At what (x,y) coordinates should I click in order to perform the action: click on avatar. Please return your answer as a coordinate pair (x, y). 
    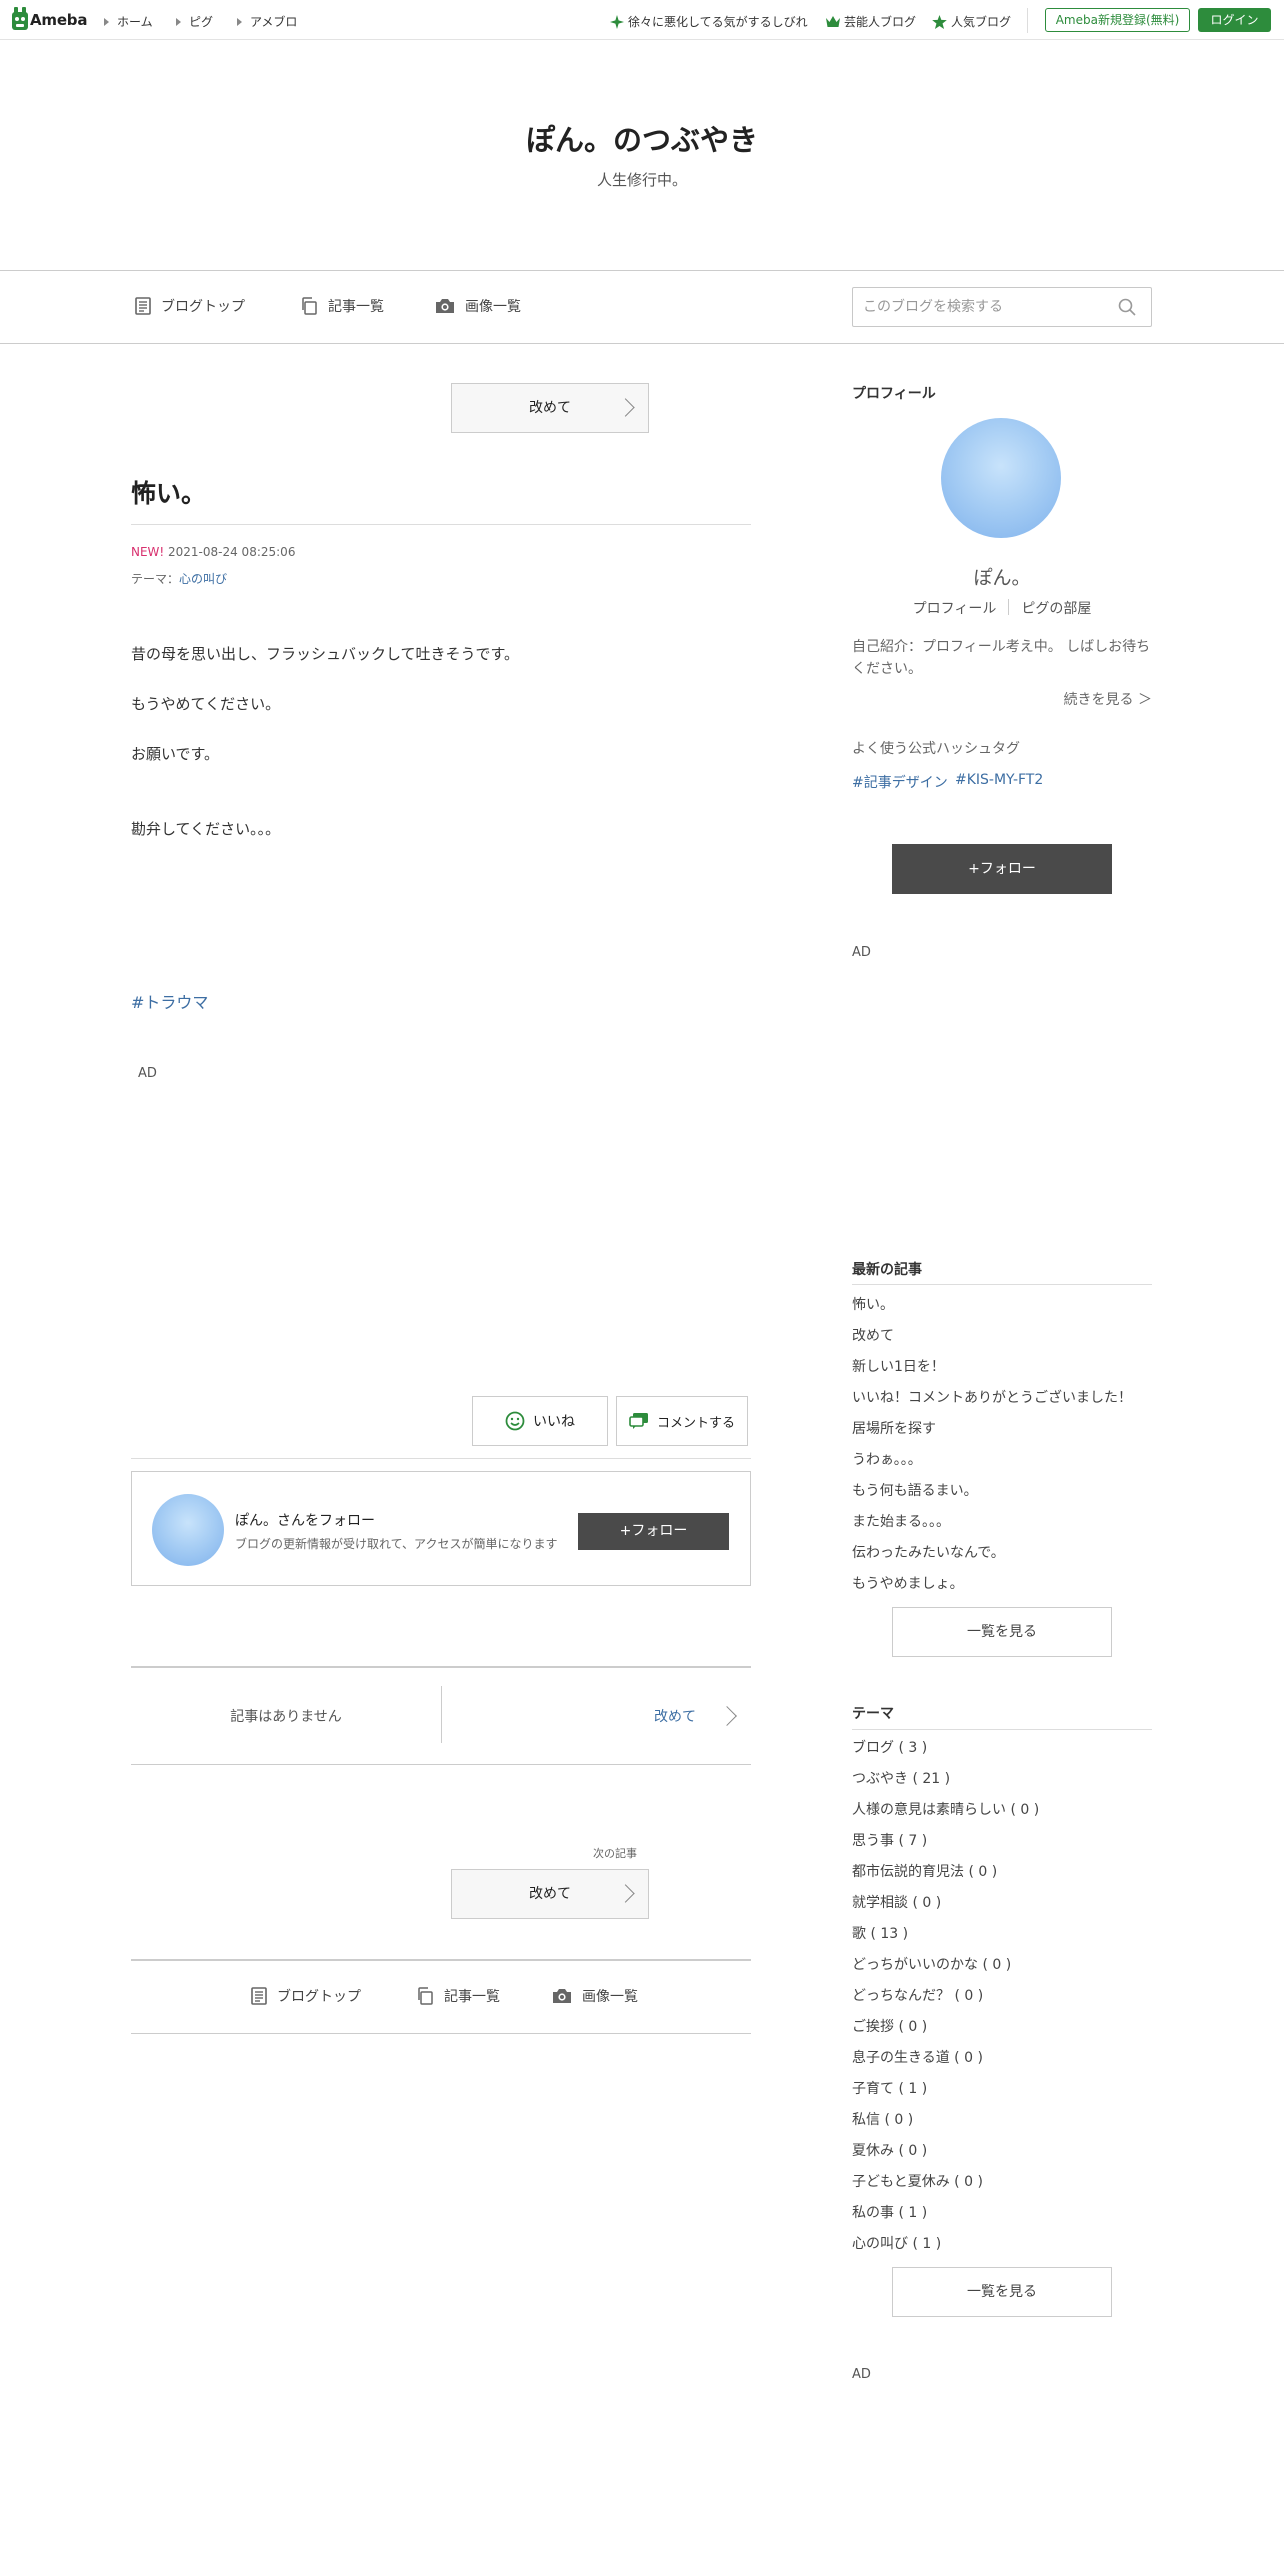
    Looking at the image, I should click on (188, 1530).